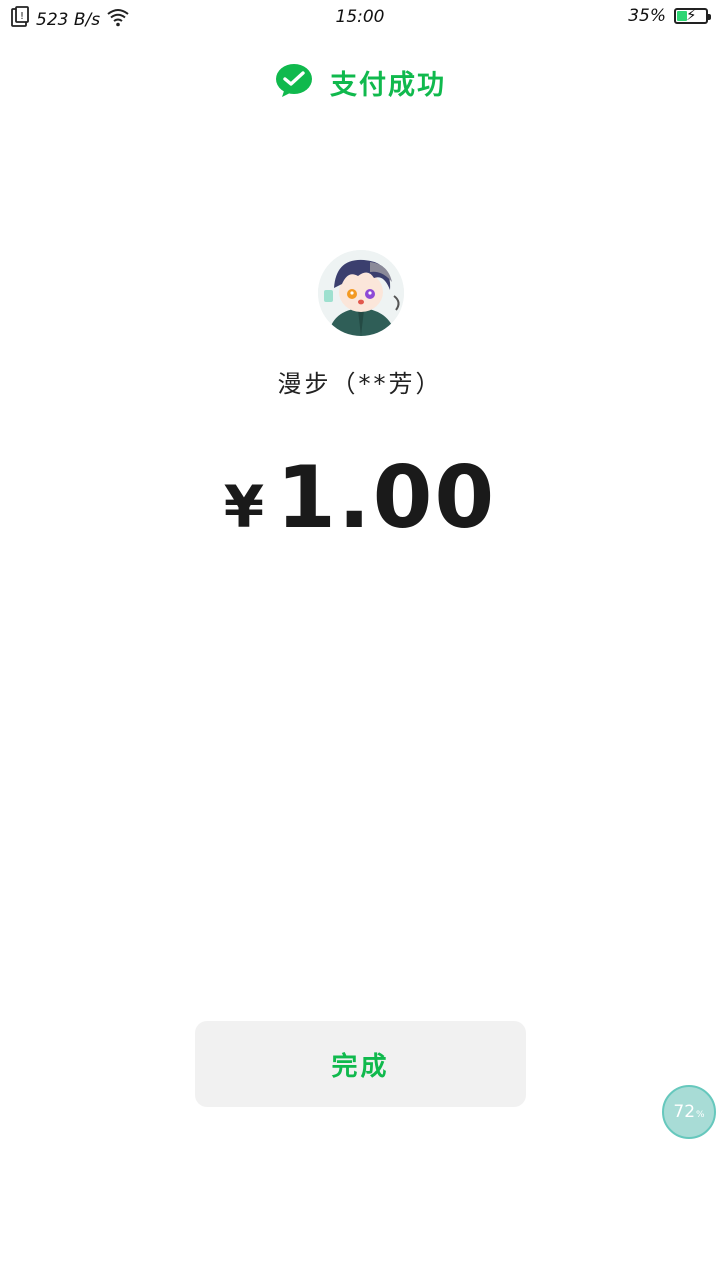 This screenshot has width=720, height=1280. Describe the element at coordinates (684, 1112) in the screenshot. I see `floating-value: 72` at that location.